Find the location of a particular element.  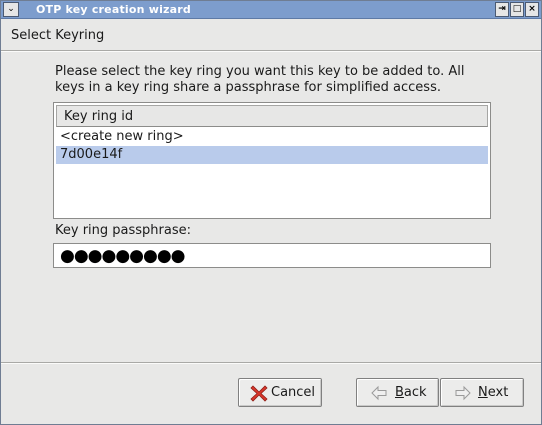

passphrase-label: Key ring passphrase: is located at coordinates (123, 230).